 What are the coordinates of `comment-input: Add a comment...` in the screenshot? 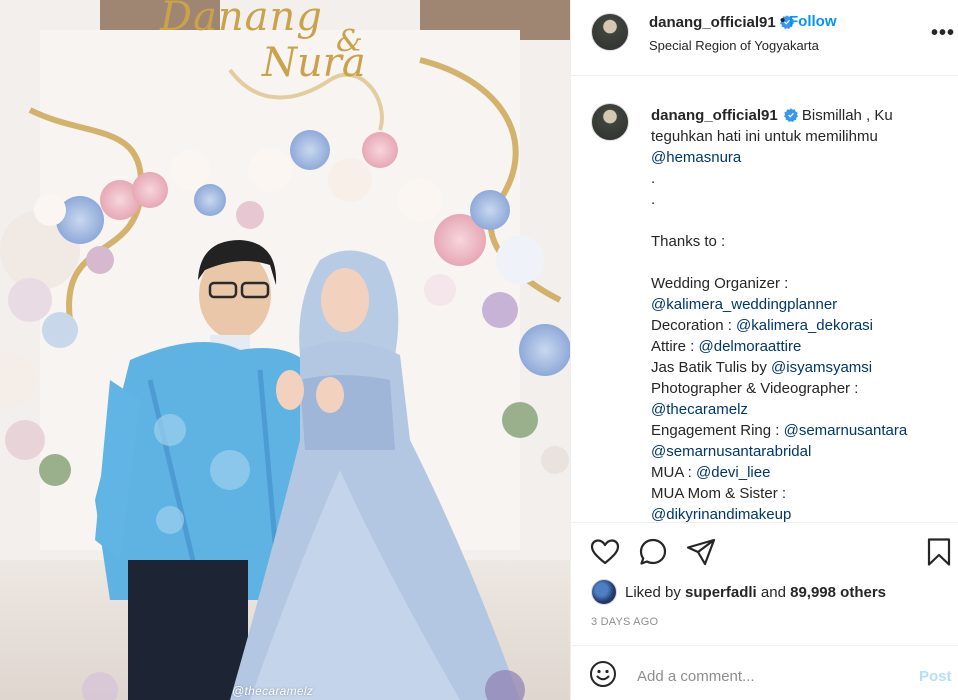 It's located at (696, 676).